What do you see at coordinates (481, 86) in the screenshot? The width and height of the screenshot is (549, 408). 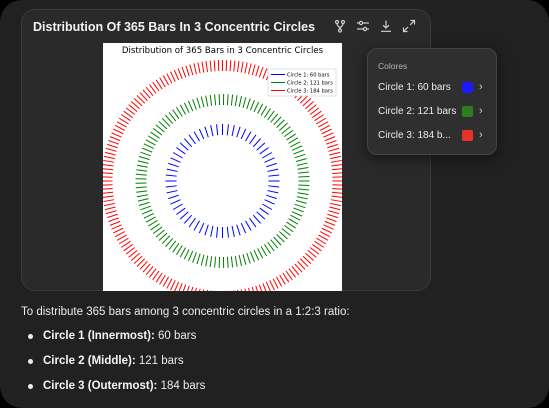 I see `chevron-right-icon: ›` at bounding box center [481, 86].